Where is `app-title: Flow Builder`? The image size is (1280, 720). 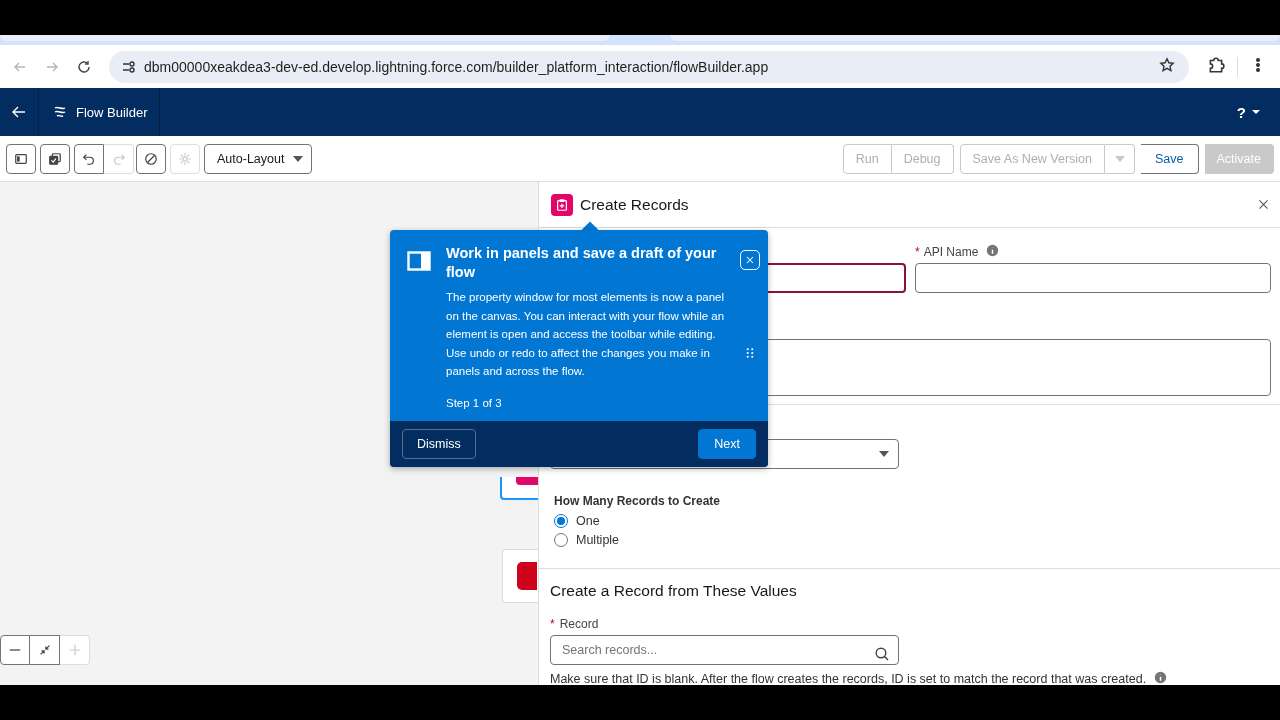 app-title: Flow Builder is located at coordinates (112, 112).